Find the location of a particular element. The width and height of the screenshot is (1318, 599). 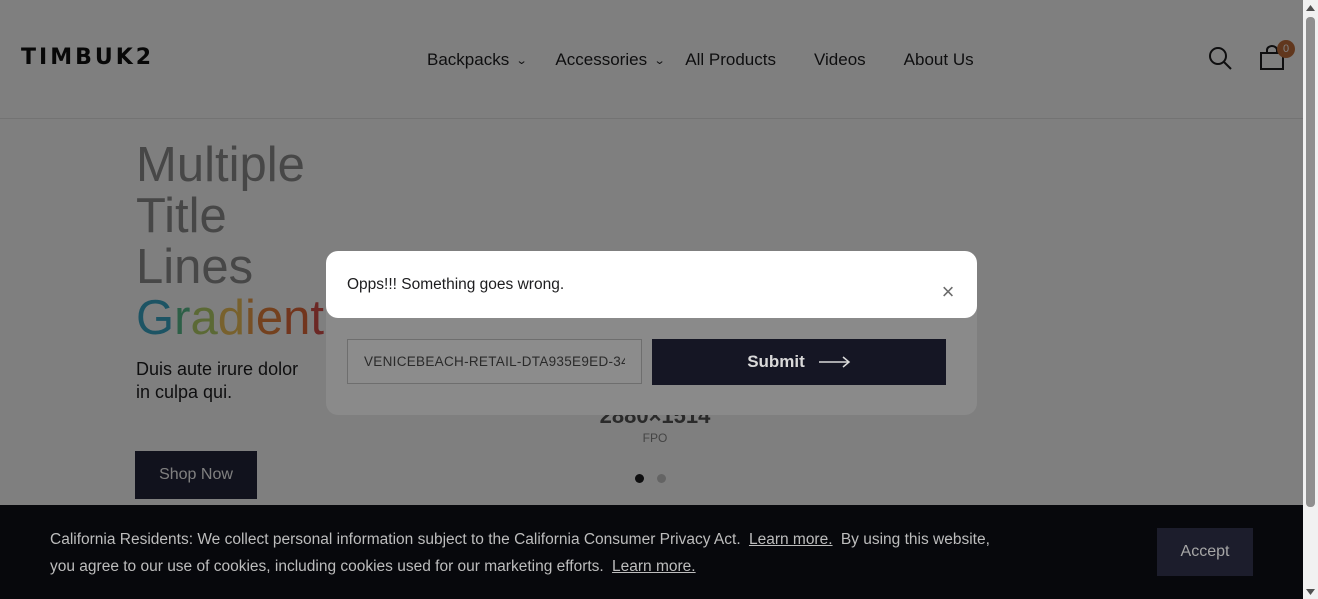

code-input is located at coordinates (494, 361).